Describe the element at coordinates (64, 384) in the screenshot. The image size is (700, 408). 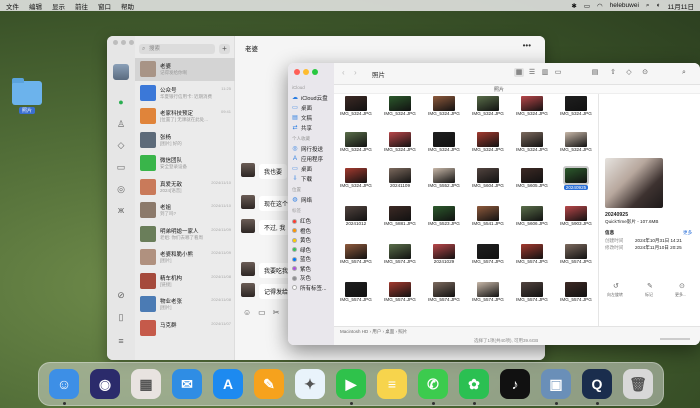
I see `finder-icon: ☺` at that location.